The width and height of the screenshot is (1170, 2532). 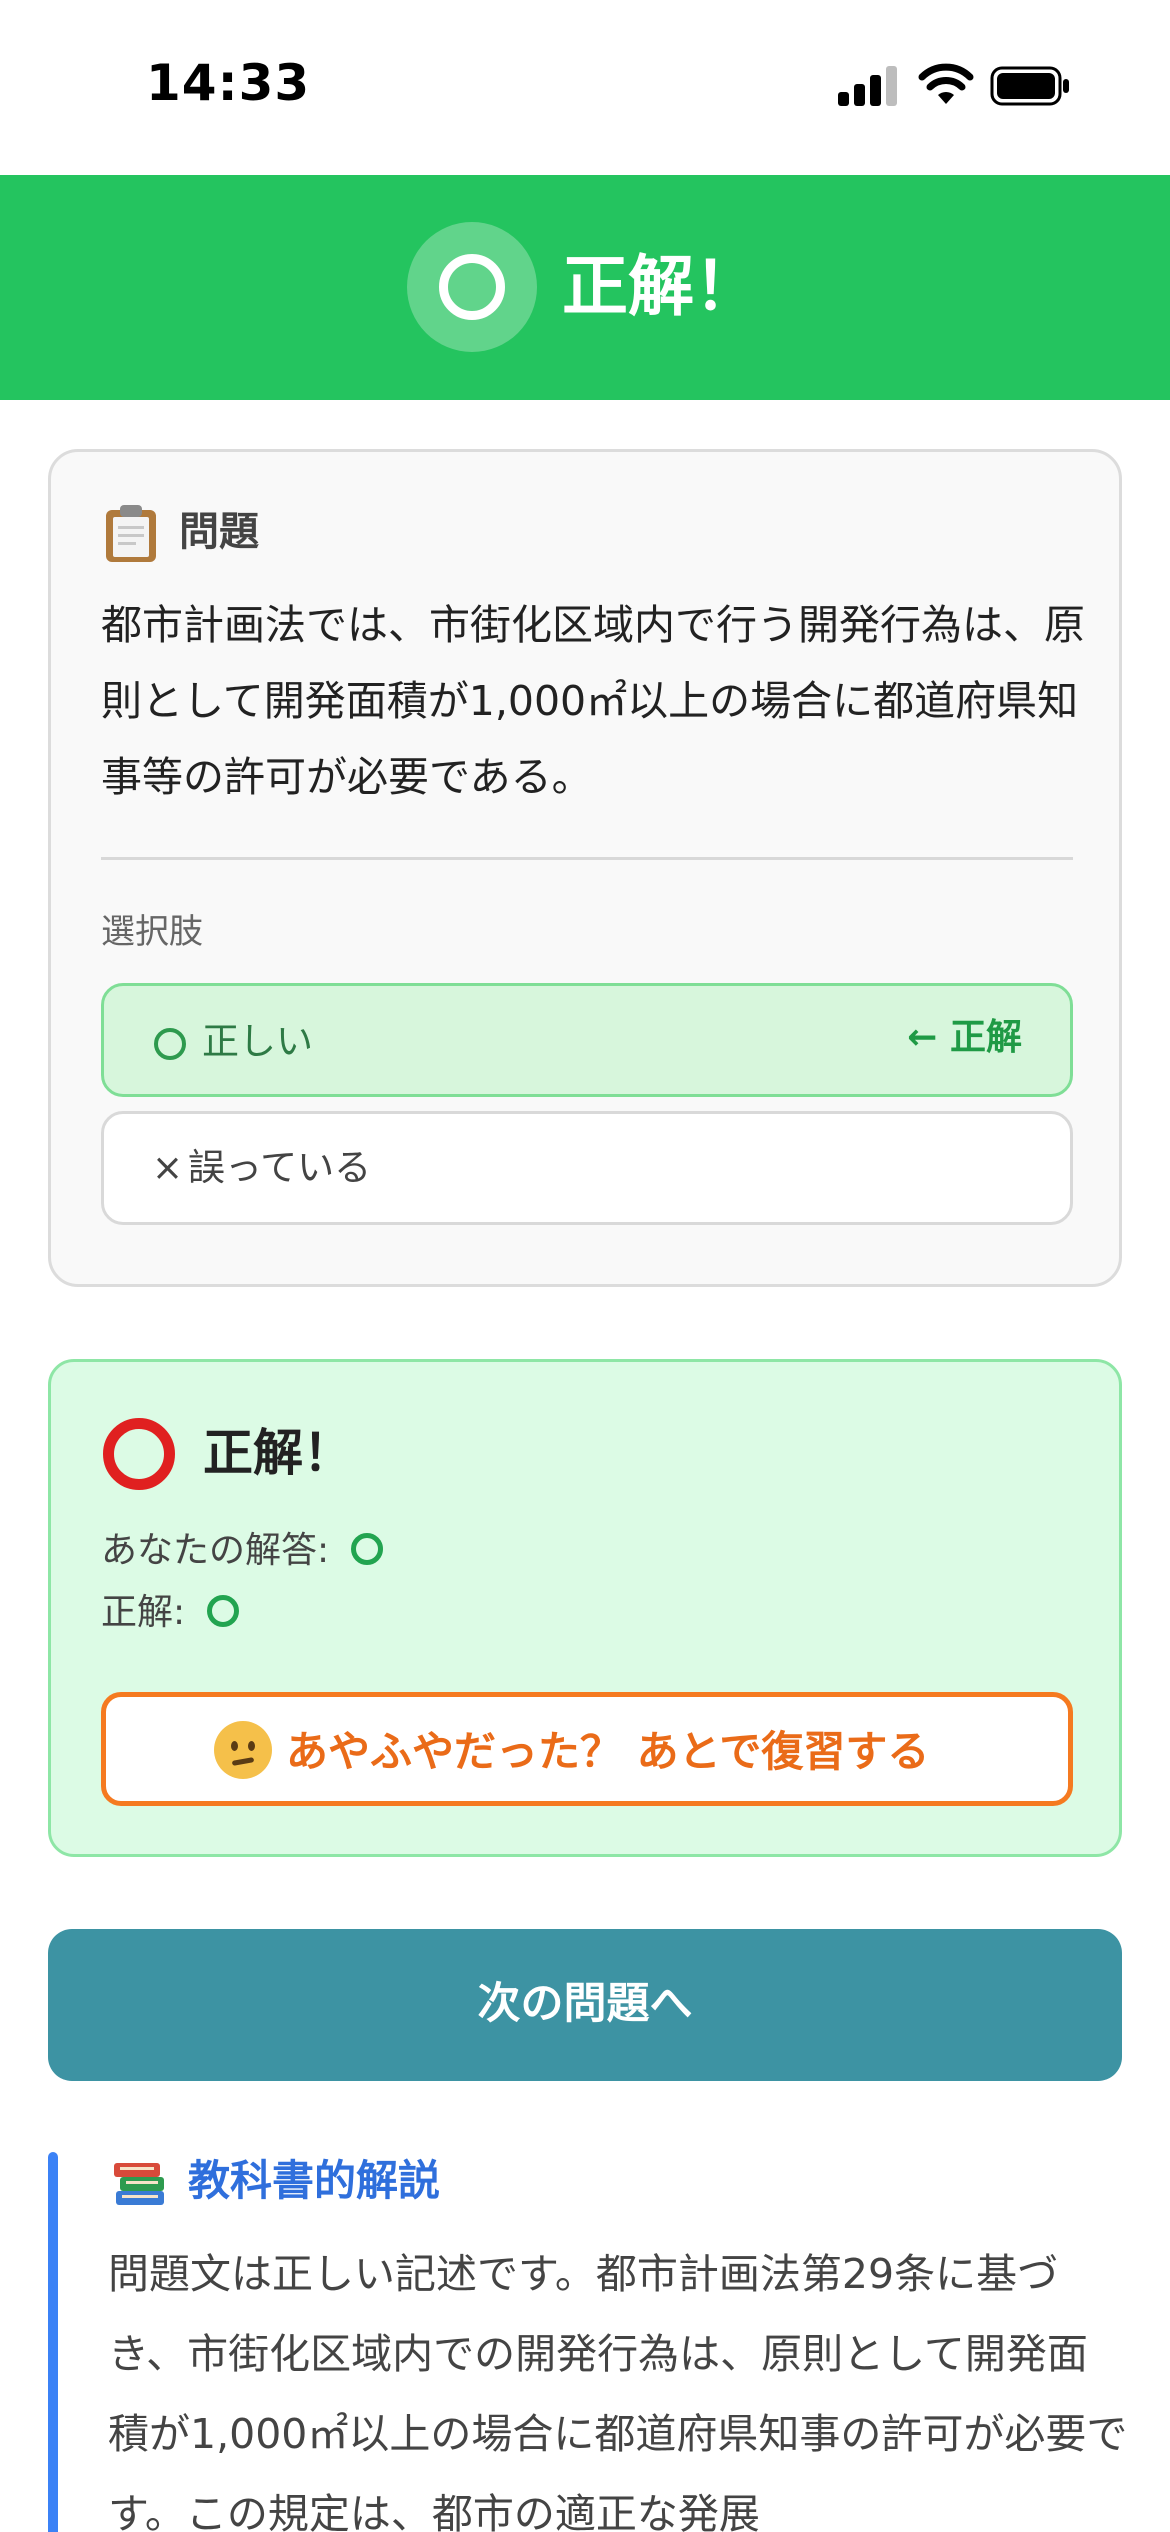 I want to click on cellular-signal-icon, so click(x=869, y=84).